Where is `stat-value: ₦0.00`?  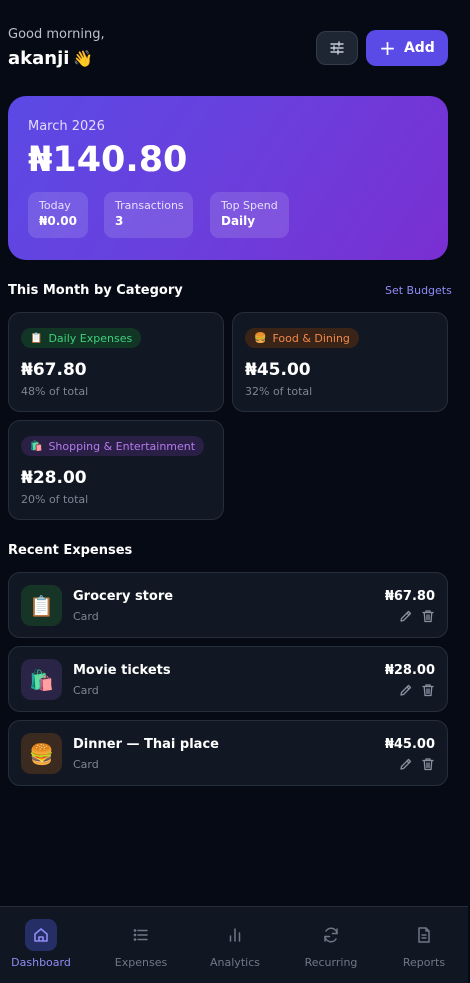 stat-value: ₦0.00 is located at coordinates (58, 221).